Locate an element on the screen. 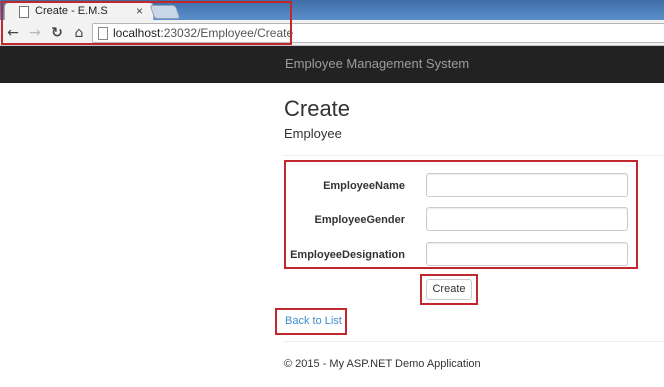 This screenshot has height=387, width=664. navbar-brand: Employee Management System is located at coordinates (377, 63).